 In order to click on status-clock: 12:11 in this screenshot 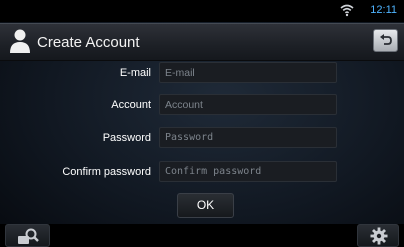, I will do `click(383, 10)`.